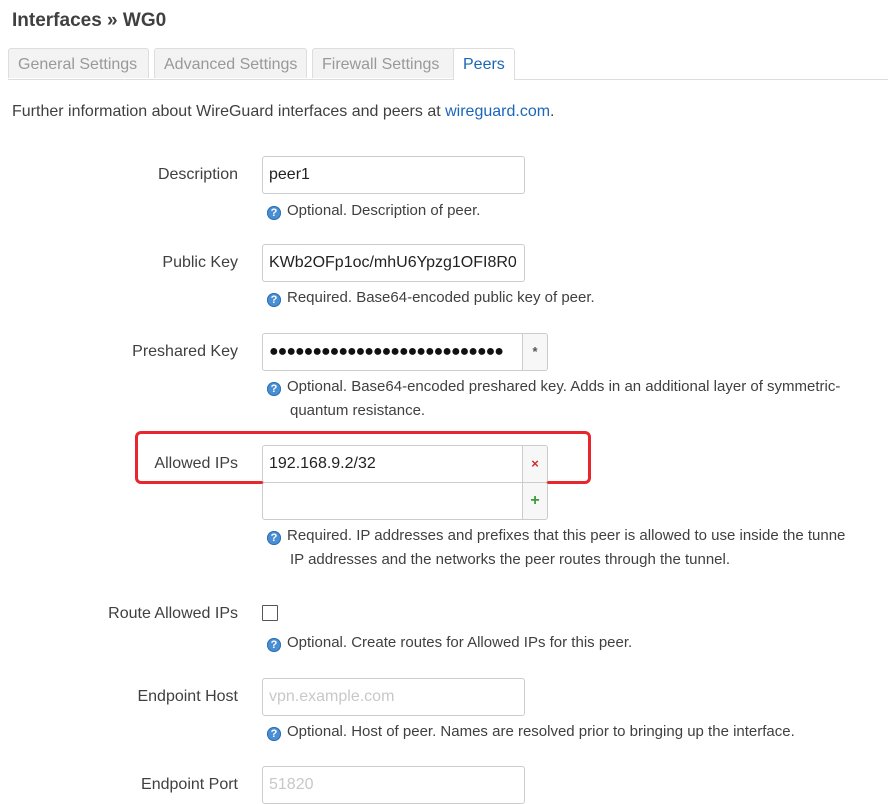  I want to click on allowed-ips-label: Allowed IPs, so click(196, 463).